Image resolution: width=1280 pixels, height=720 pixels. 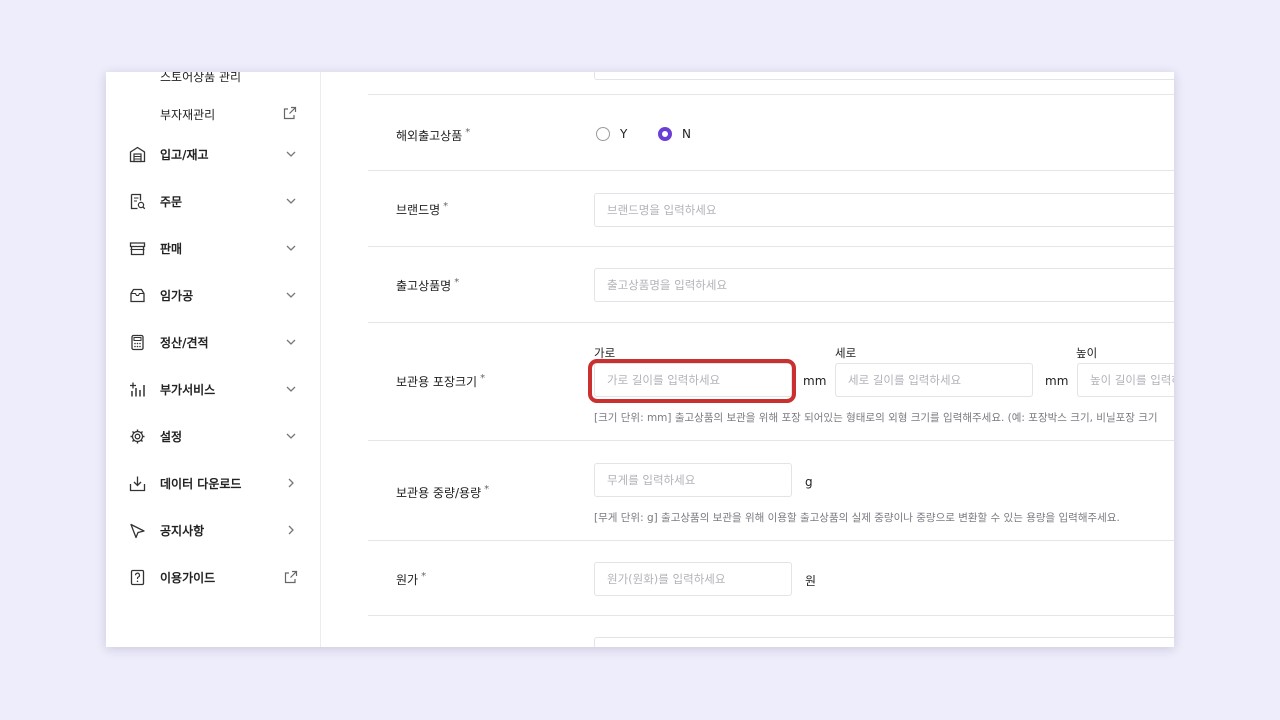 What do you see at coordinates (443, 492) in the screenshot?
I see `weight-label: 보관용 중량/용량 *` at bounding box center [443, 492].